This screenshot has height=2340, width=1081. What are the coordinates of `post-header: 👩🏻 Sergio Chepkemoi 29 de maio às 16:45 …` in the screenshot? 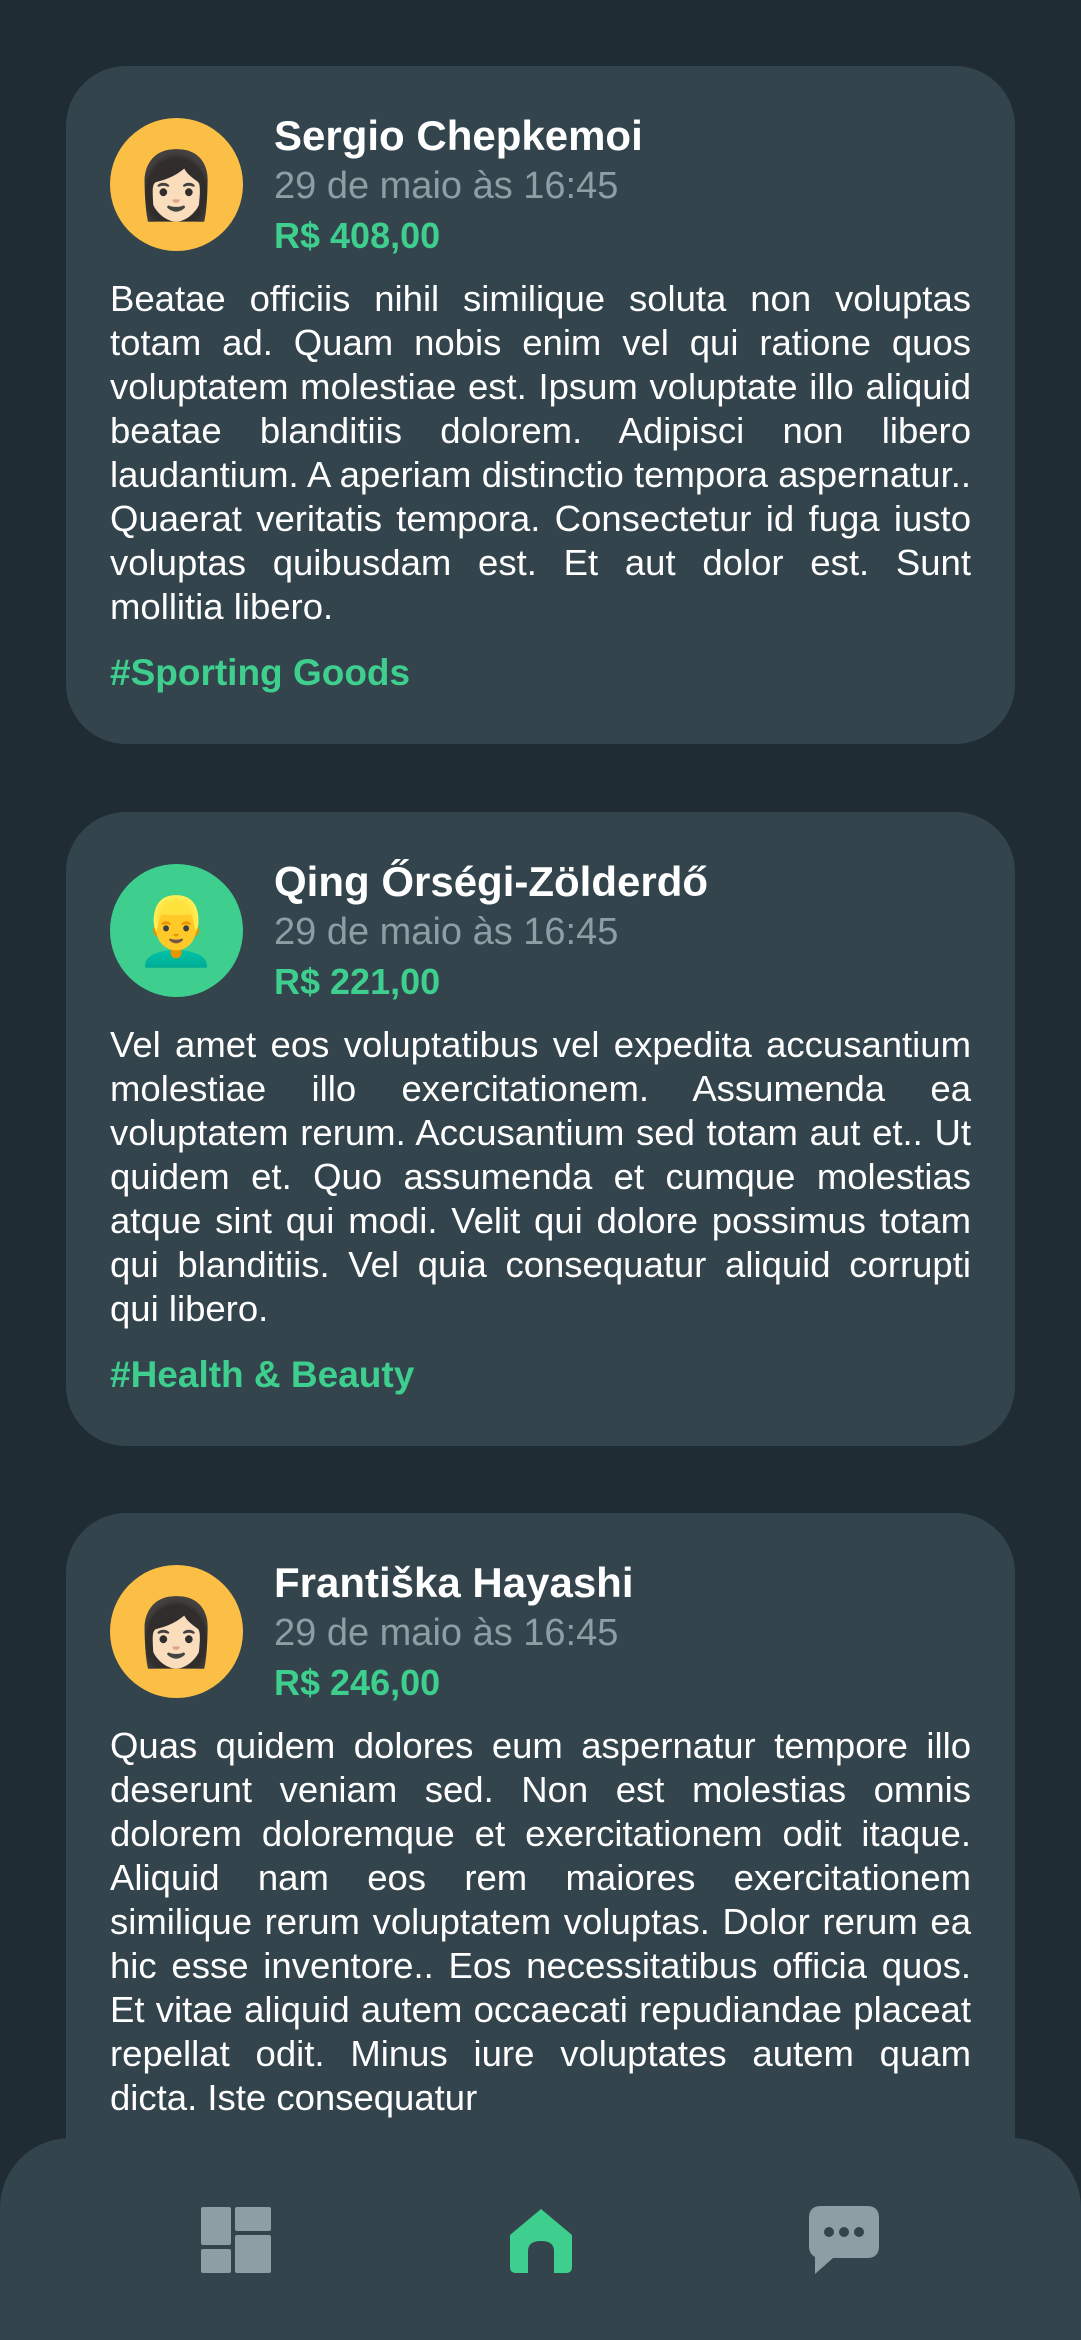 It's located at (540, 185).